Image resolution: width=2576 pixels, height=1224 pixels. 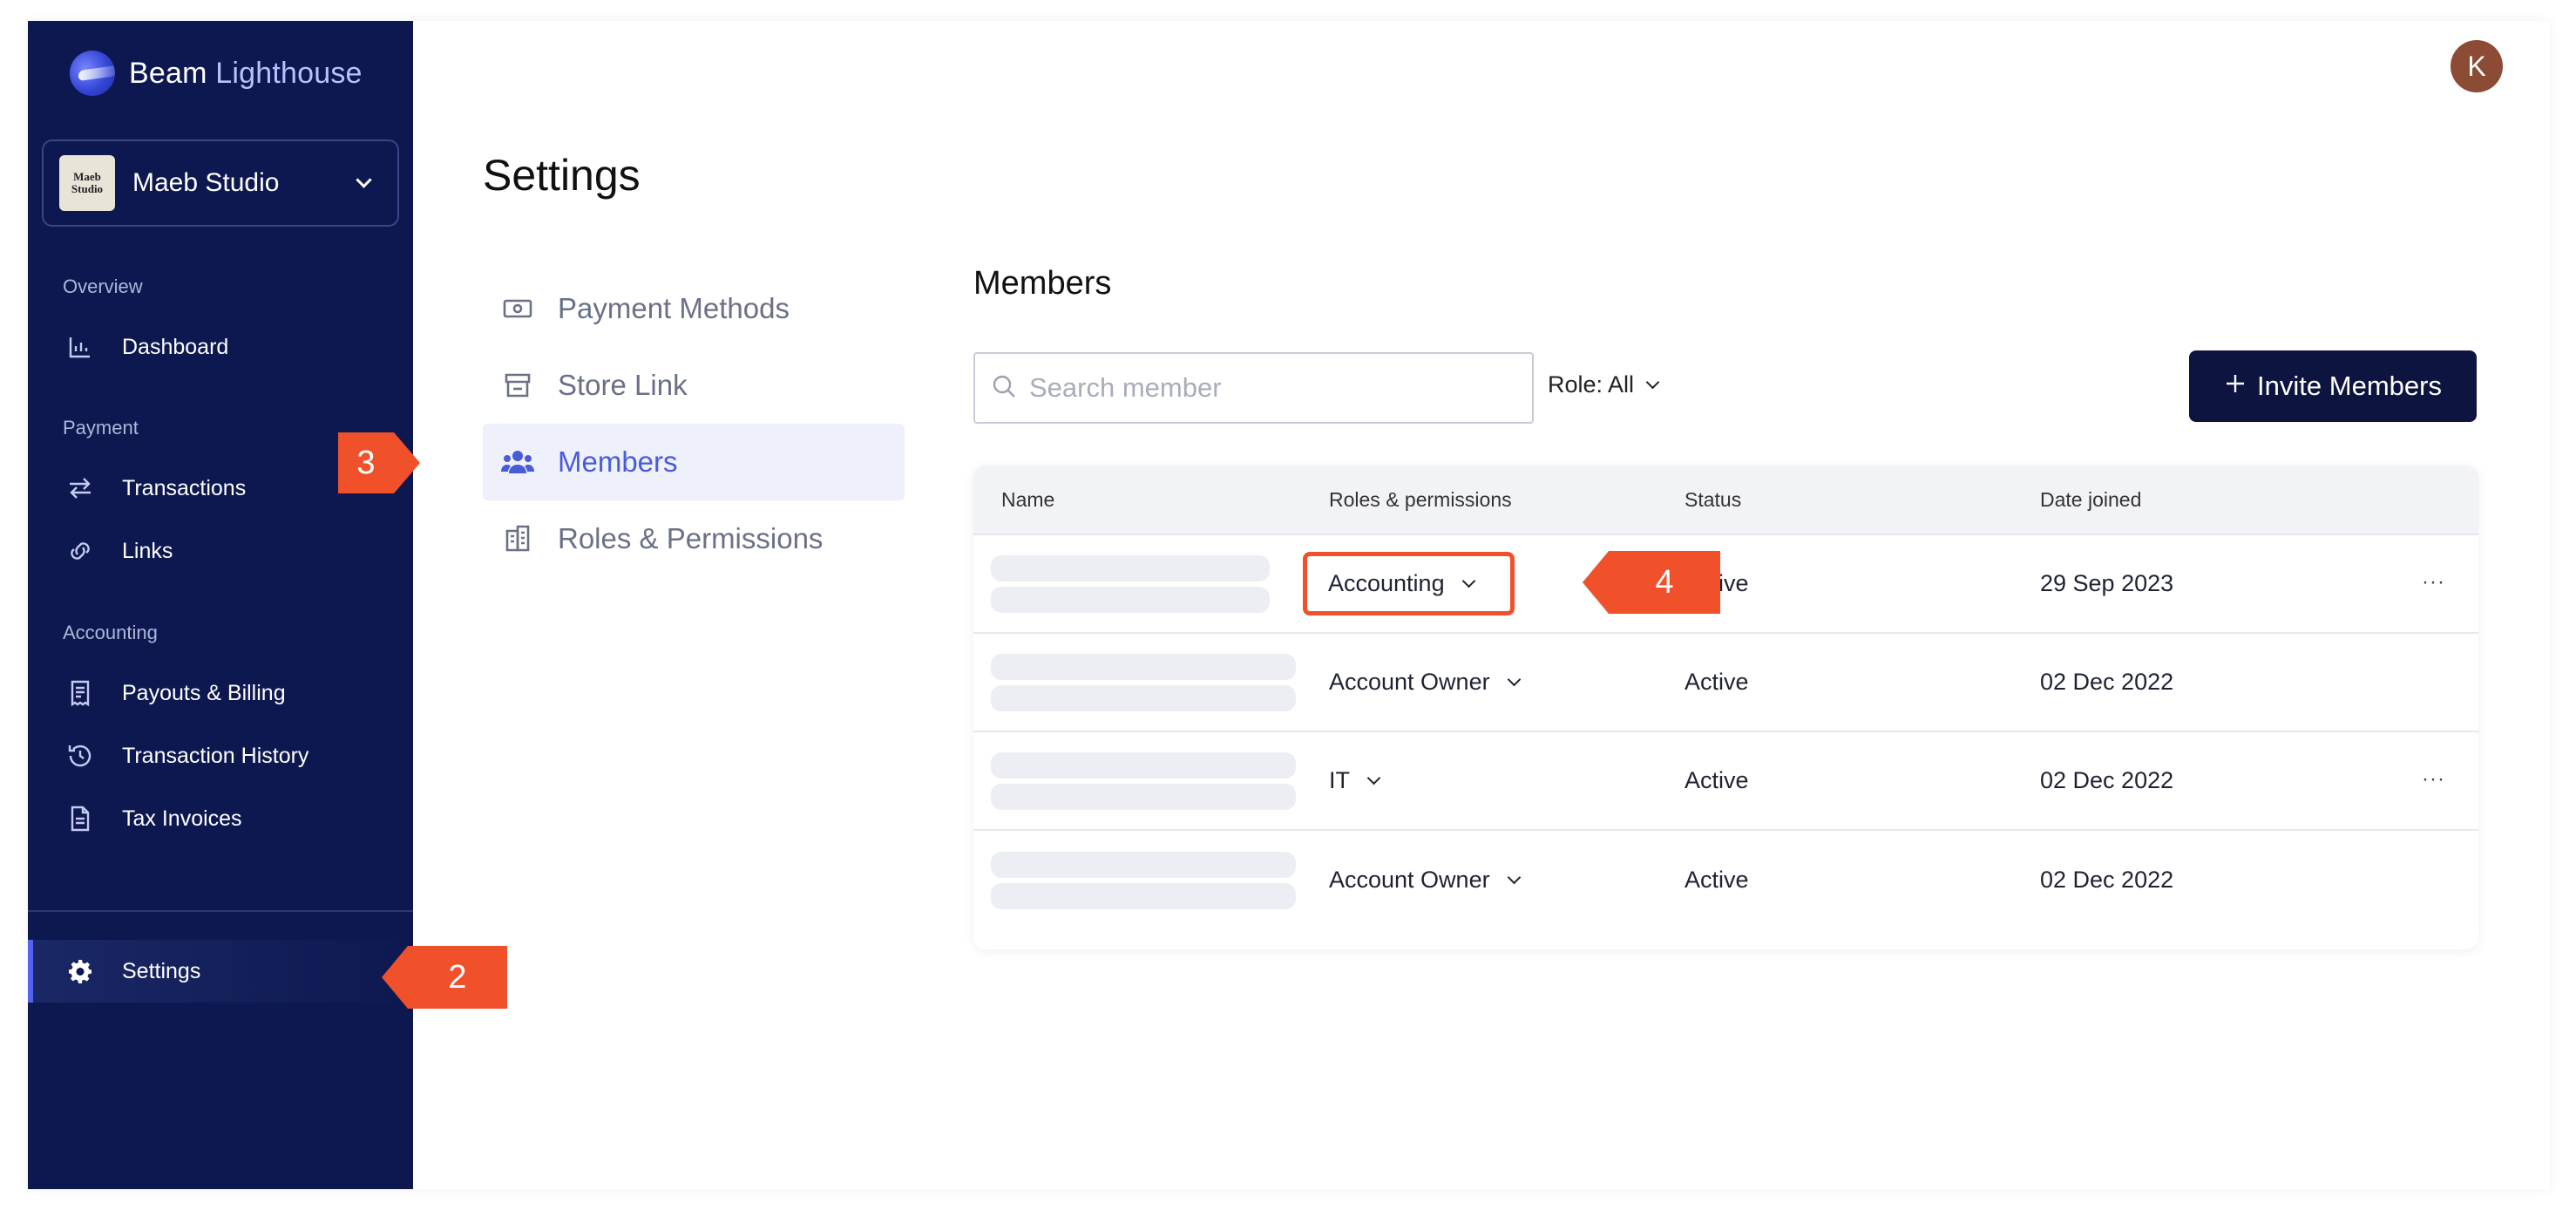 What do you see at coordinates (87, 183) in the screenshot?
I see `store-avatar: Maeb Studio` at bounding box center [87, 183].